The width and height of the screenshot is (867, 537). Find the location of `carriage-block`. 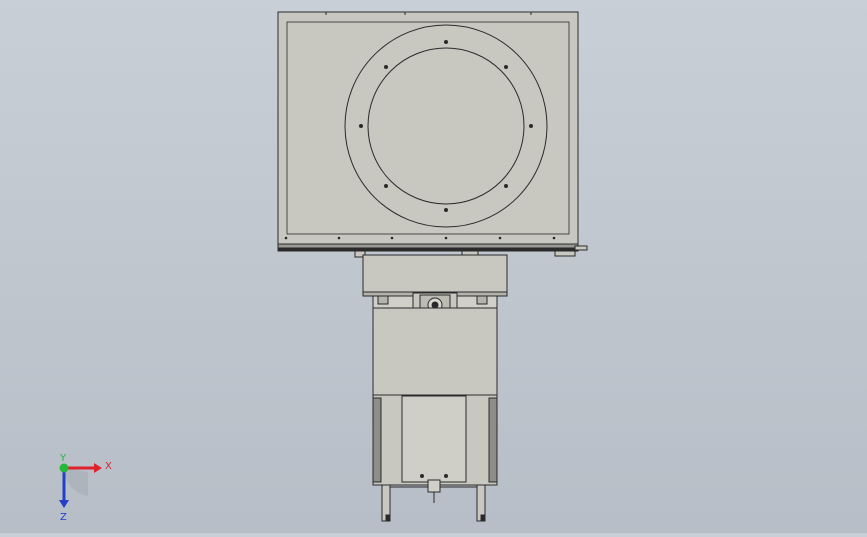

carriage-block is located at coordinates (435, 275).